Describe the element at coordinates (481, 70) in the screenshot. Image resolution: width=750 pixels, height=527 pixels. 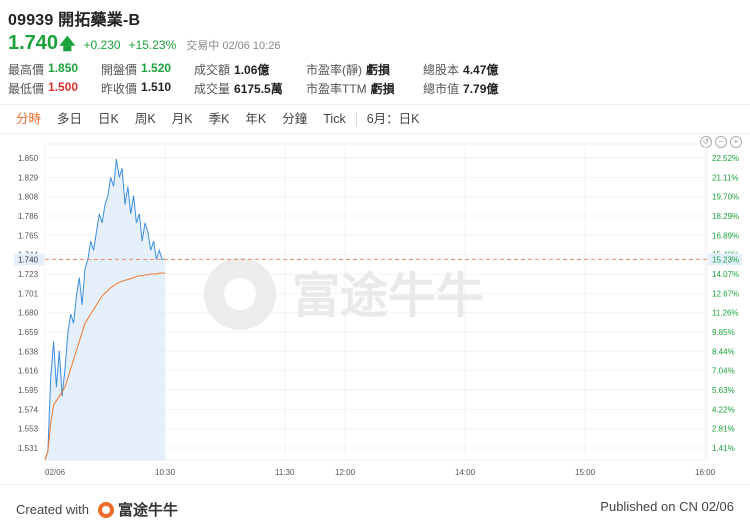
I see `stat-value: 4.47億` at that location.